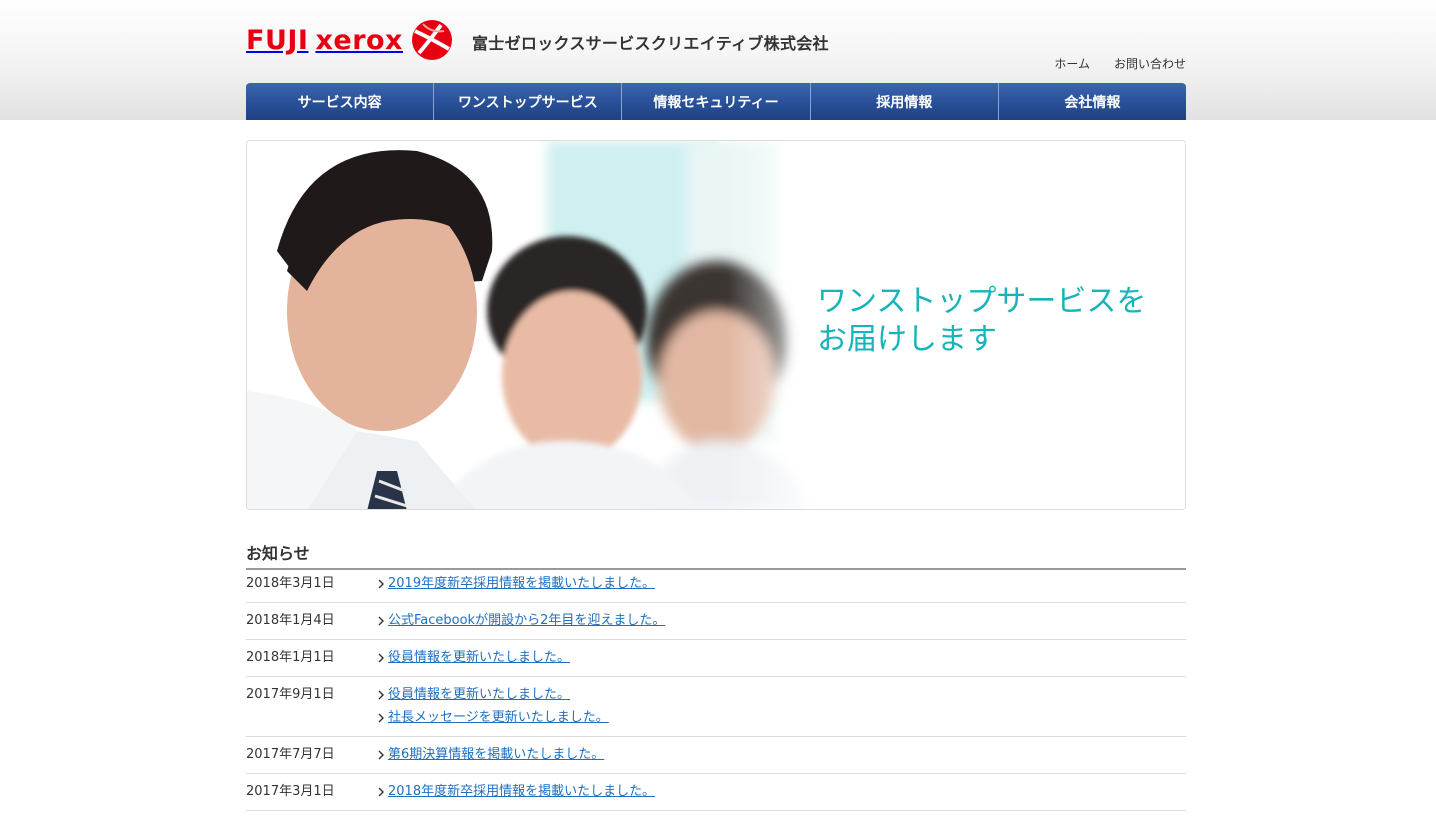 The height and width of the screenshot is (834, 1436). Describe the element at coordinates (359, 40) in the screenshot. I see `logo-text-xerox: xerox` at that location.